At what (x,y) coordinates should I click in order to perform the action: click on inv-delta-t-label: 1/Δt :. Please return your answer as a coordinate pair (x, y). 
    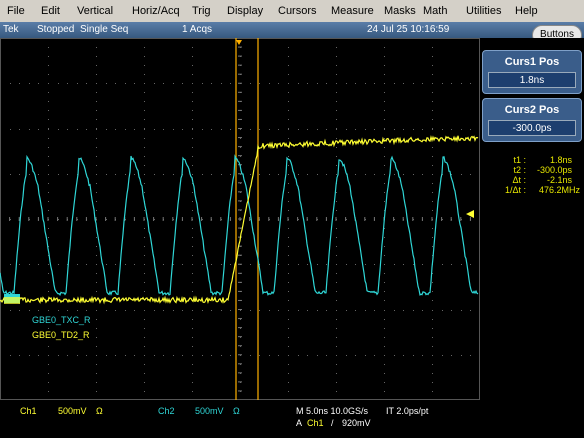
    Looking at the image, I should click on (515, 190).